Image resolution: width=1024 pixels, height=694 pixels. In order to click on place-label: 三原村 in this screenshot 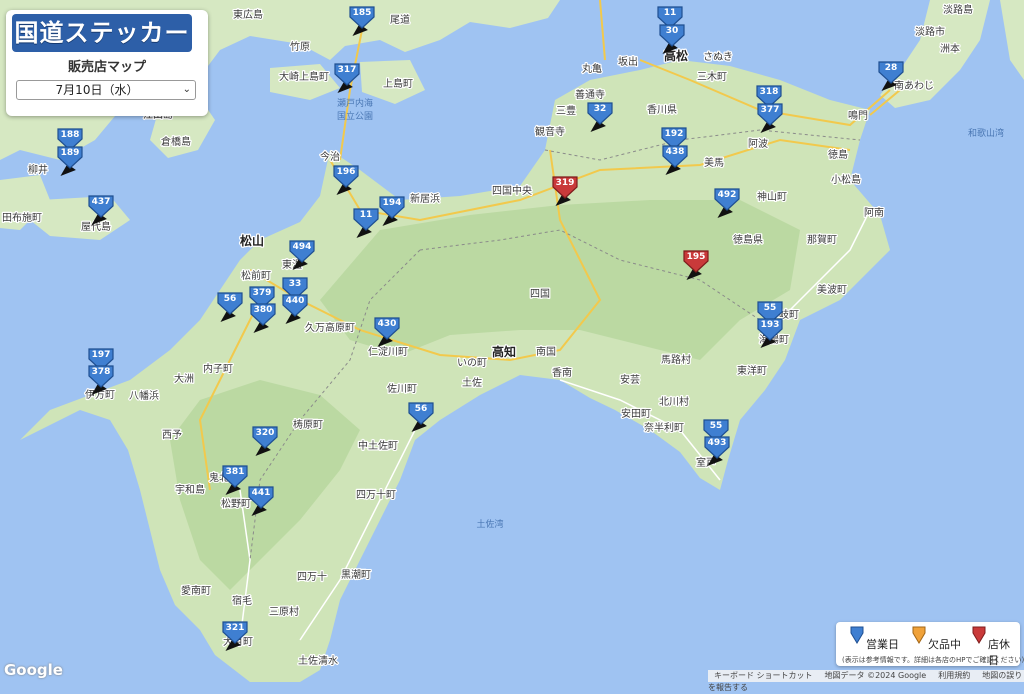, I will do `click(284, 611)`.